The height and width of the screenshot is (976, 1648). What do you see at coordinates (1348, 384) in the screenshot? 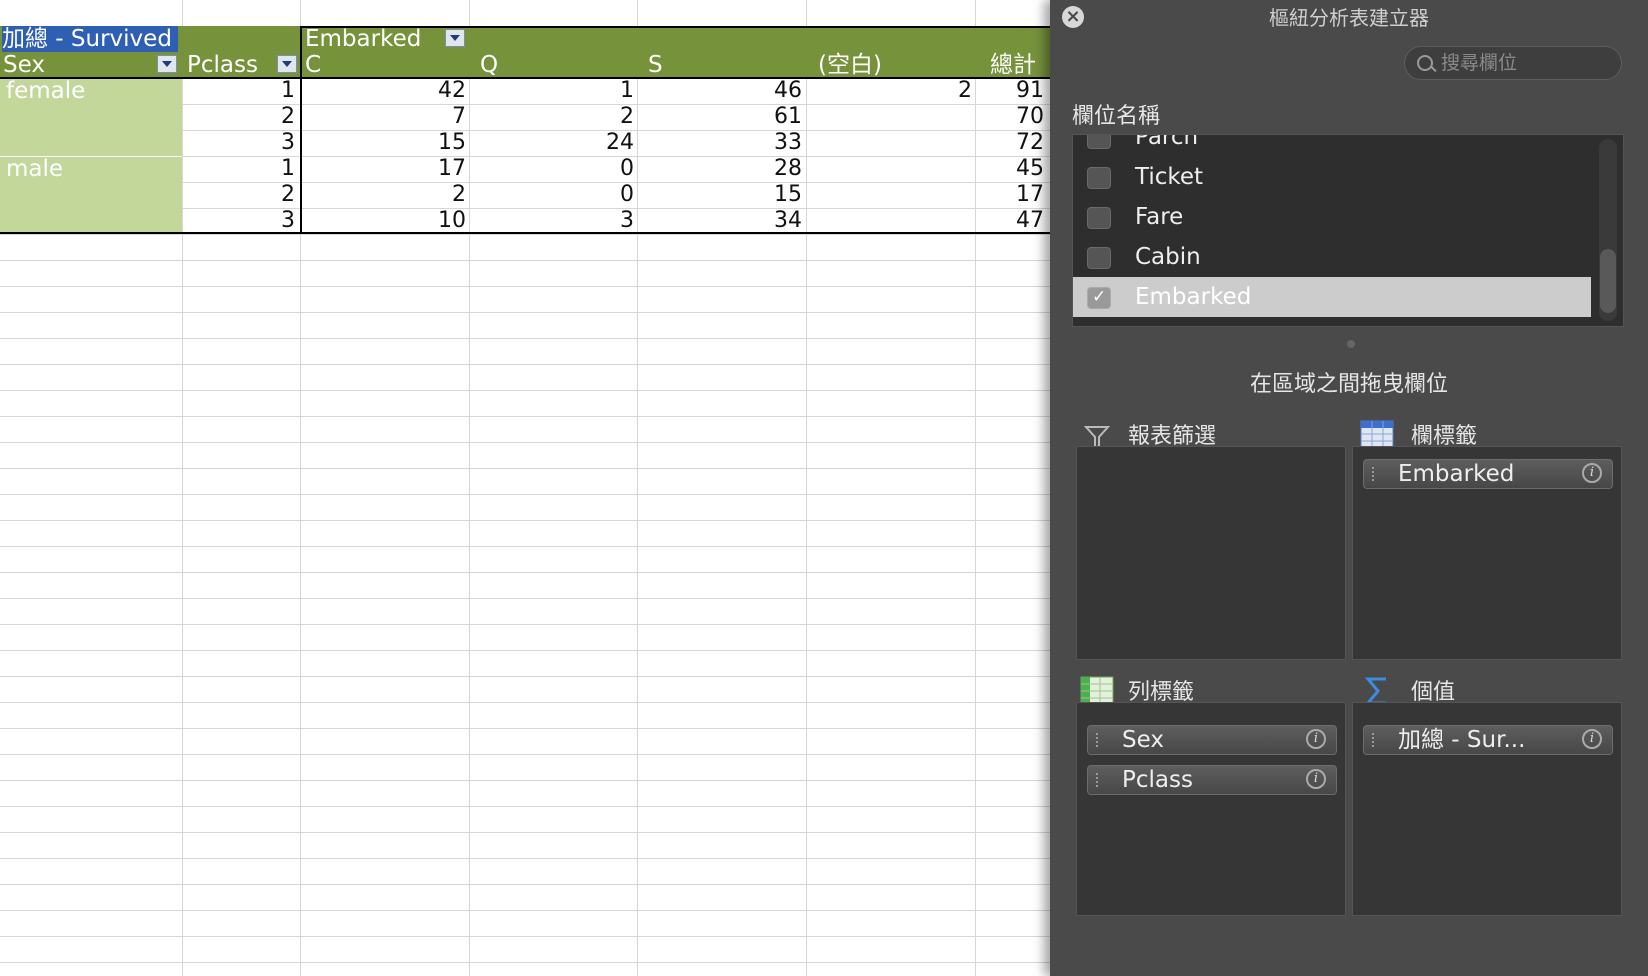
I see `drag-hint: 在區域之間拖曳欄位` at bounding box center [1348, 384].